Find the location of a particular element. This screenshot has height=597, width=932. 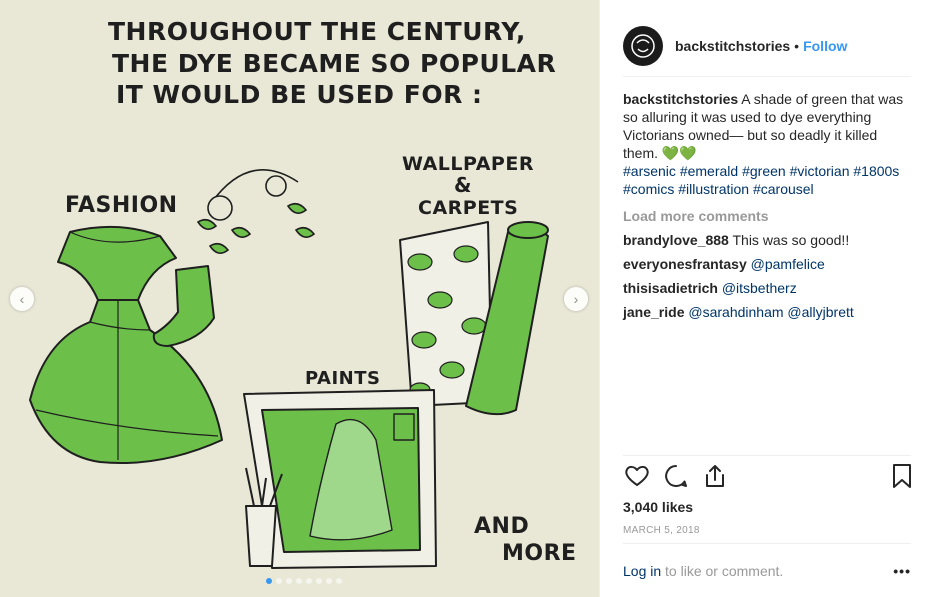

post-date: MARCH 5, 2018 is located at coordinates (661, 530).